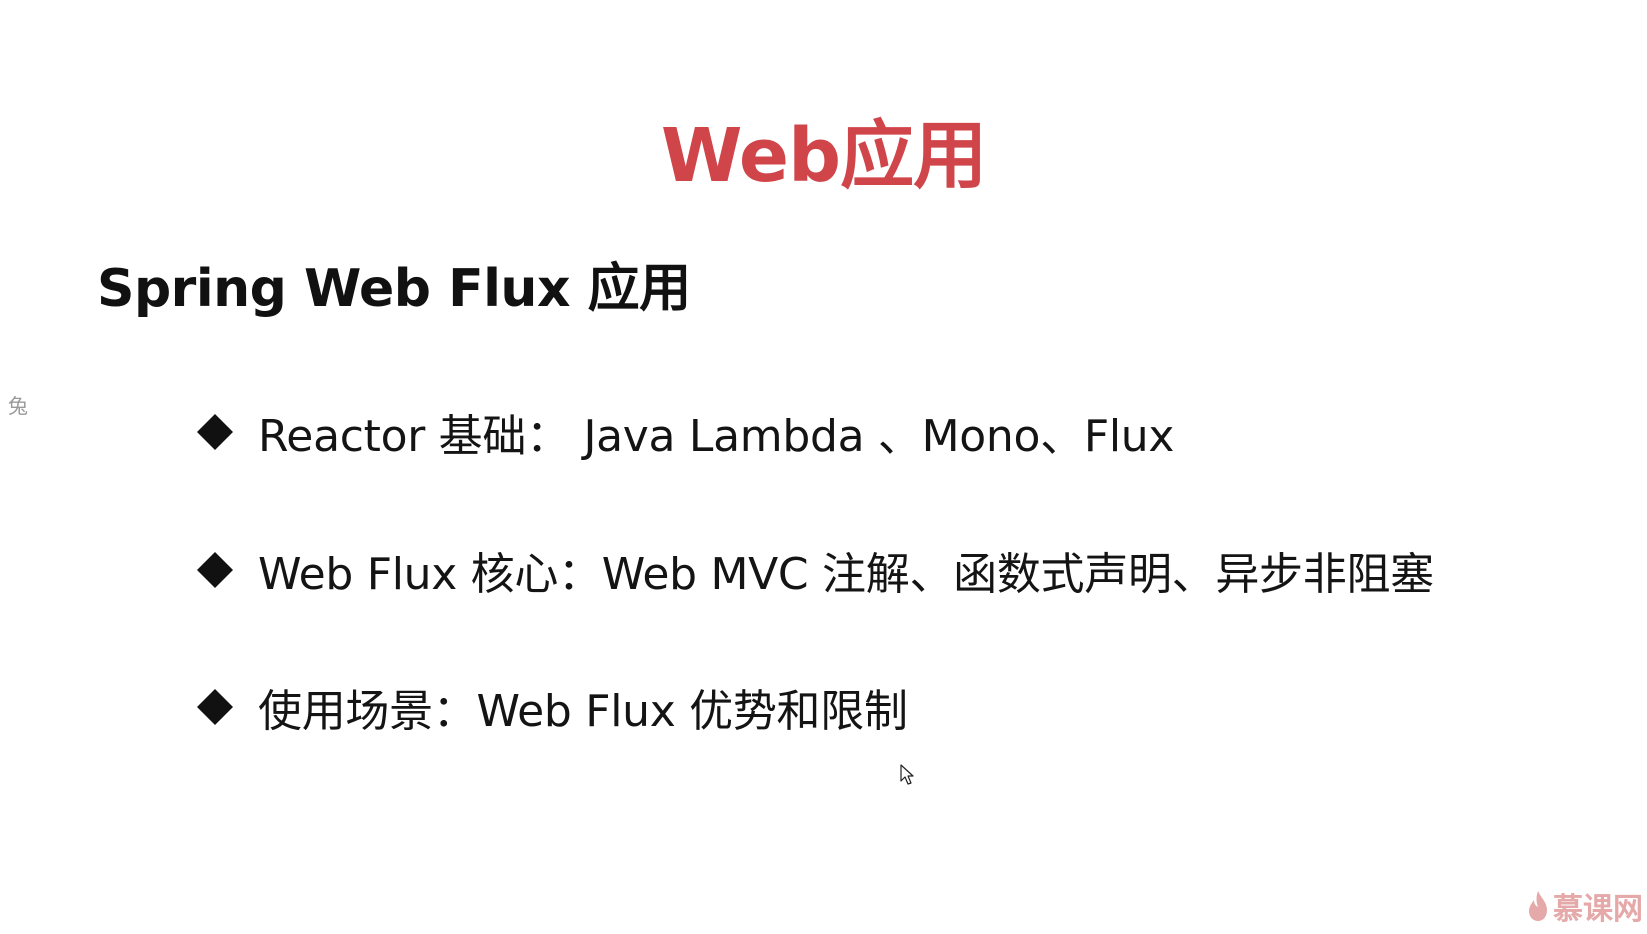 Image resolution: width=1647 pixels, height=934 pixels. I want to click on watermark: 慕课网, so click(1585, 906).